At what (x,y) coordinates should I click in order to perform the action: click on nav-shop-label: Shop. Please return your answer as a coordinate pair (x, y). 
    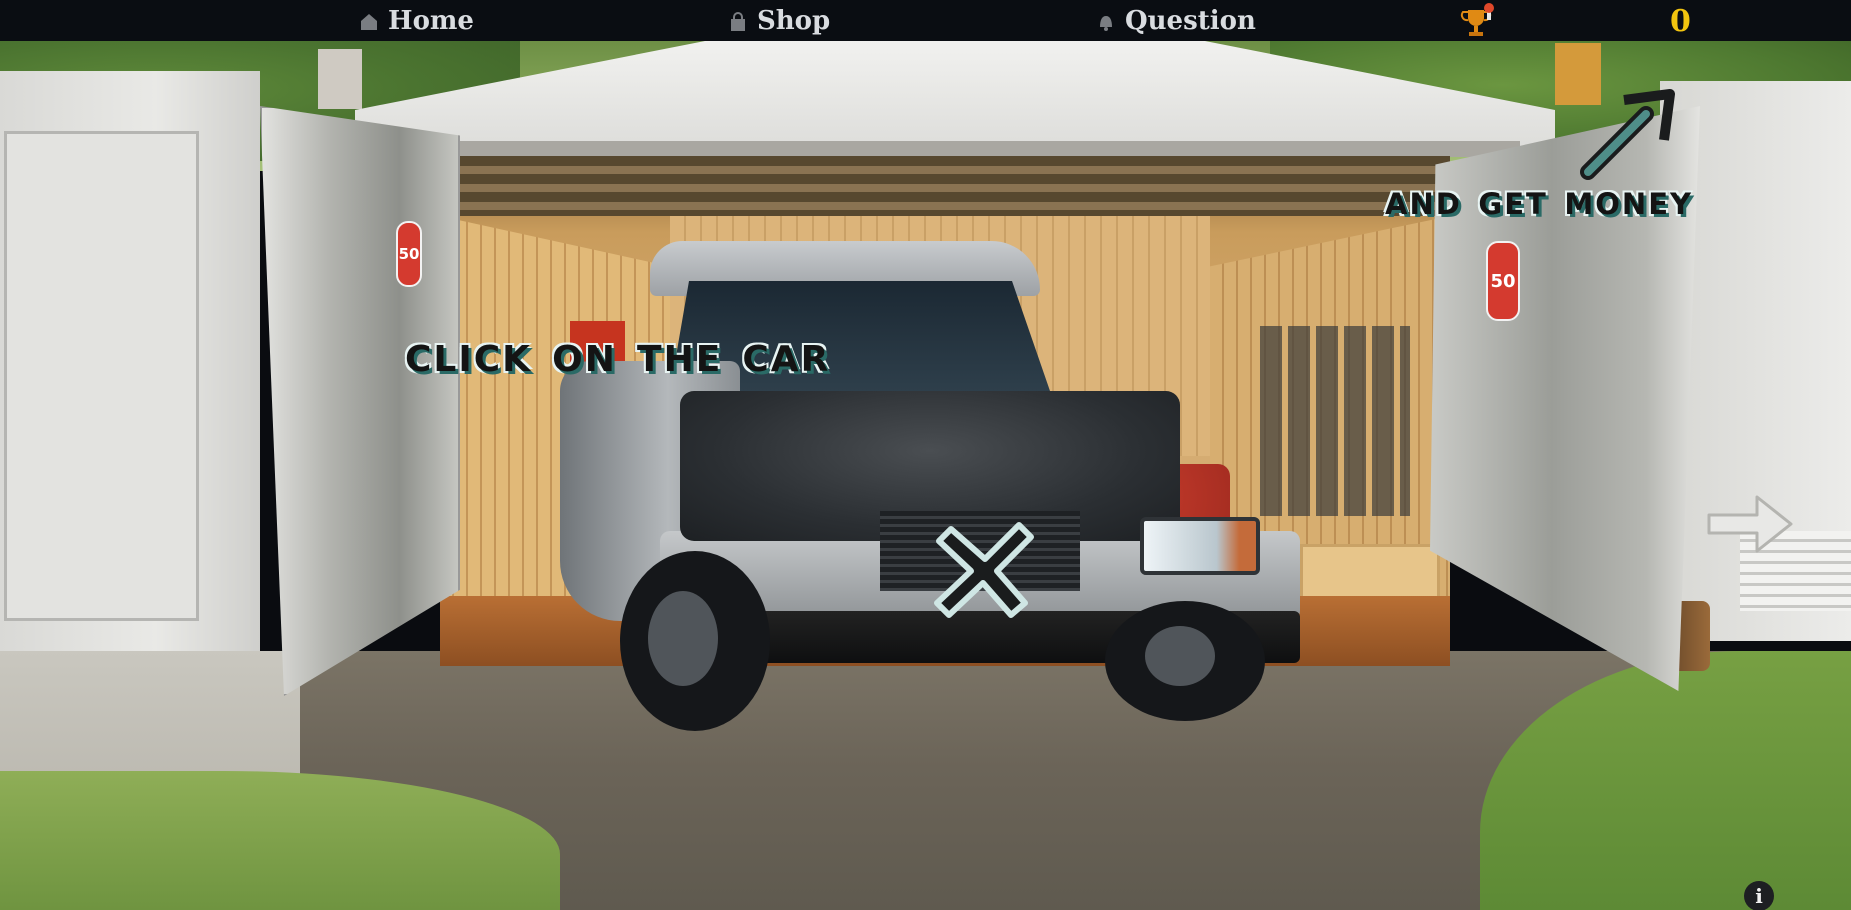
    Looking at the image, I should click on (794, 20).